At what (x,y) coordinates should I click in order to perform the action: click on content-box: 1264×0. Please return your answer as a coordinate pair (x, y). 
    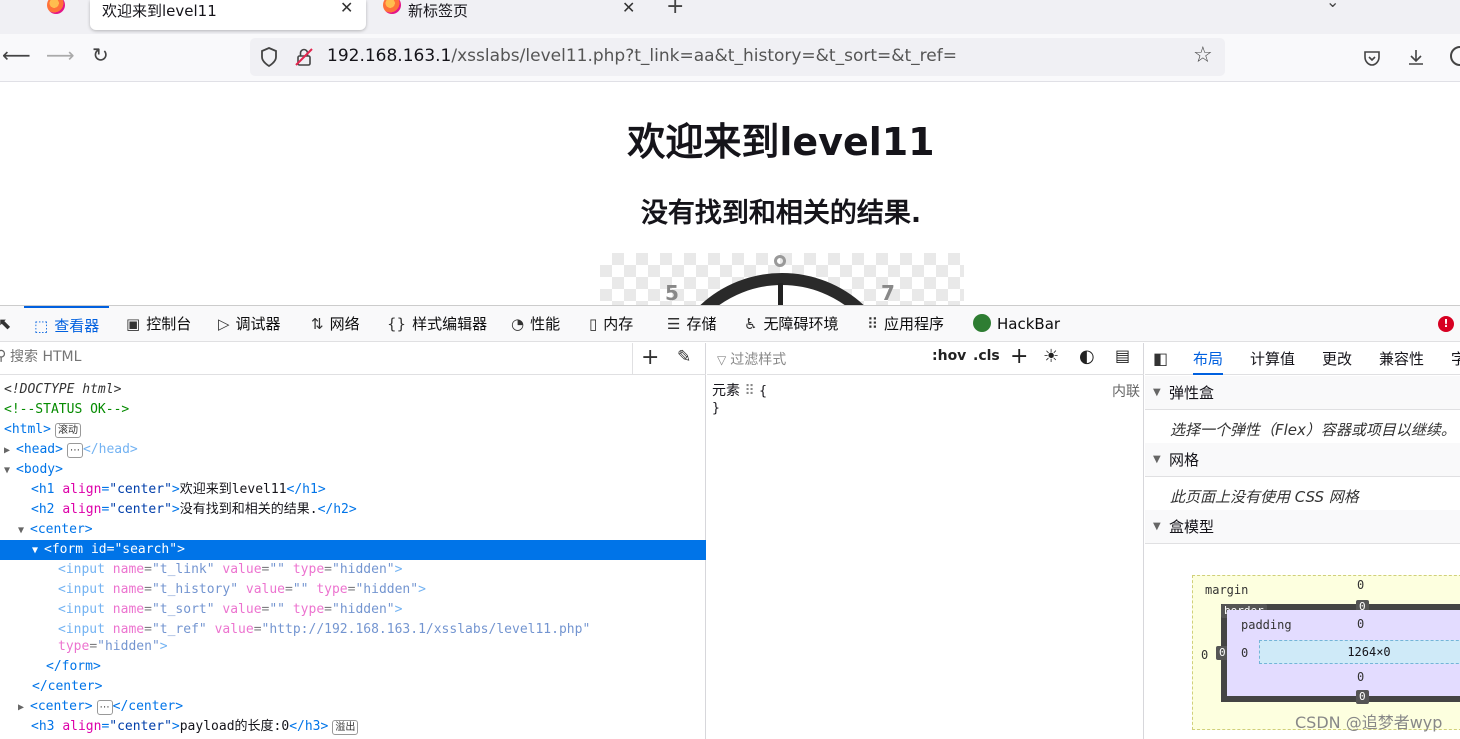
    Looking at the image, I should click on (1359, 652).